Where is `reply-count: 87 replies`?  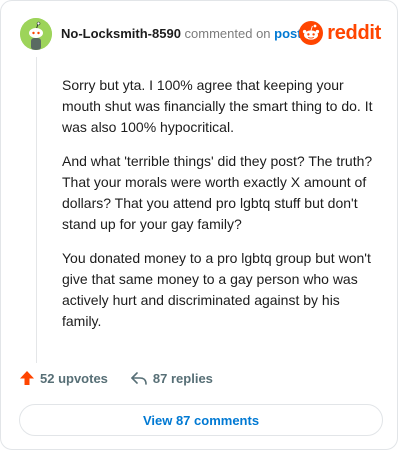 reply-count: 87 replies is located at coordinates (182, 378).